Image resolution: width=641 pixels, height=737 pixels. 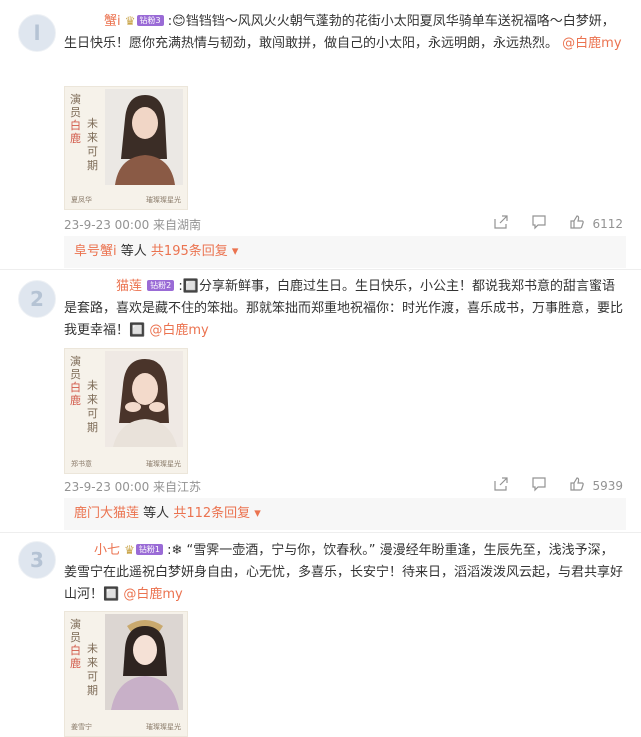 I want to click on username: 猫莲, so click(x=103, y=287).